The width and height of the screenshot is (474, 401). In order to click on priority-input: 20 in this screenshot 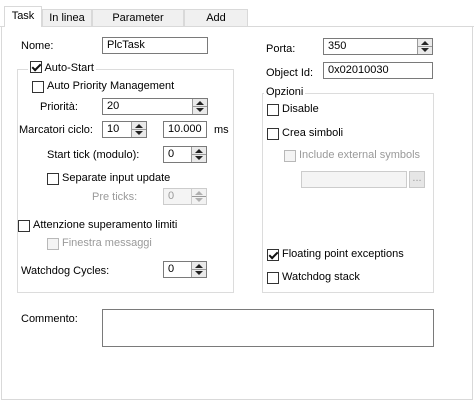, I will do `click(155, 106)`.